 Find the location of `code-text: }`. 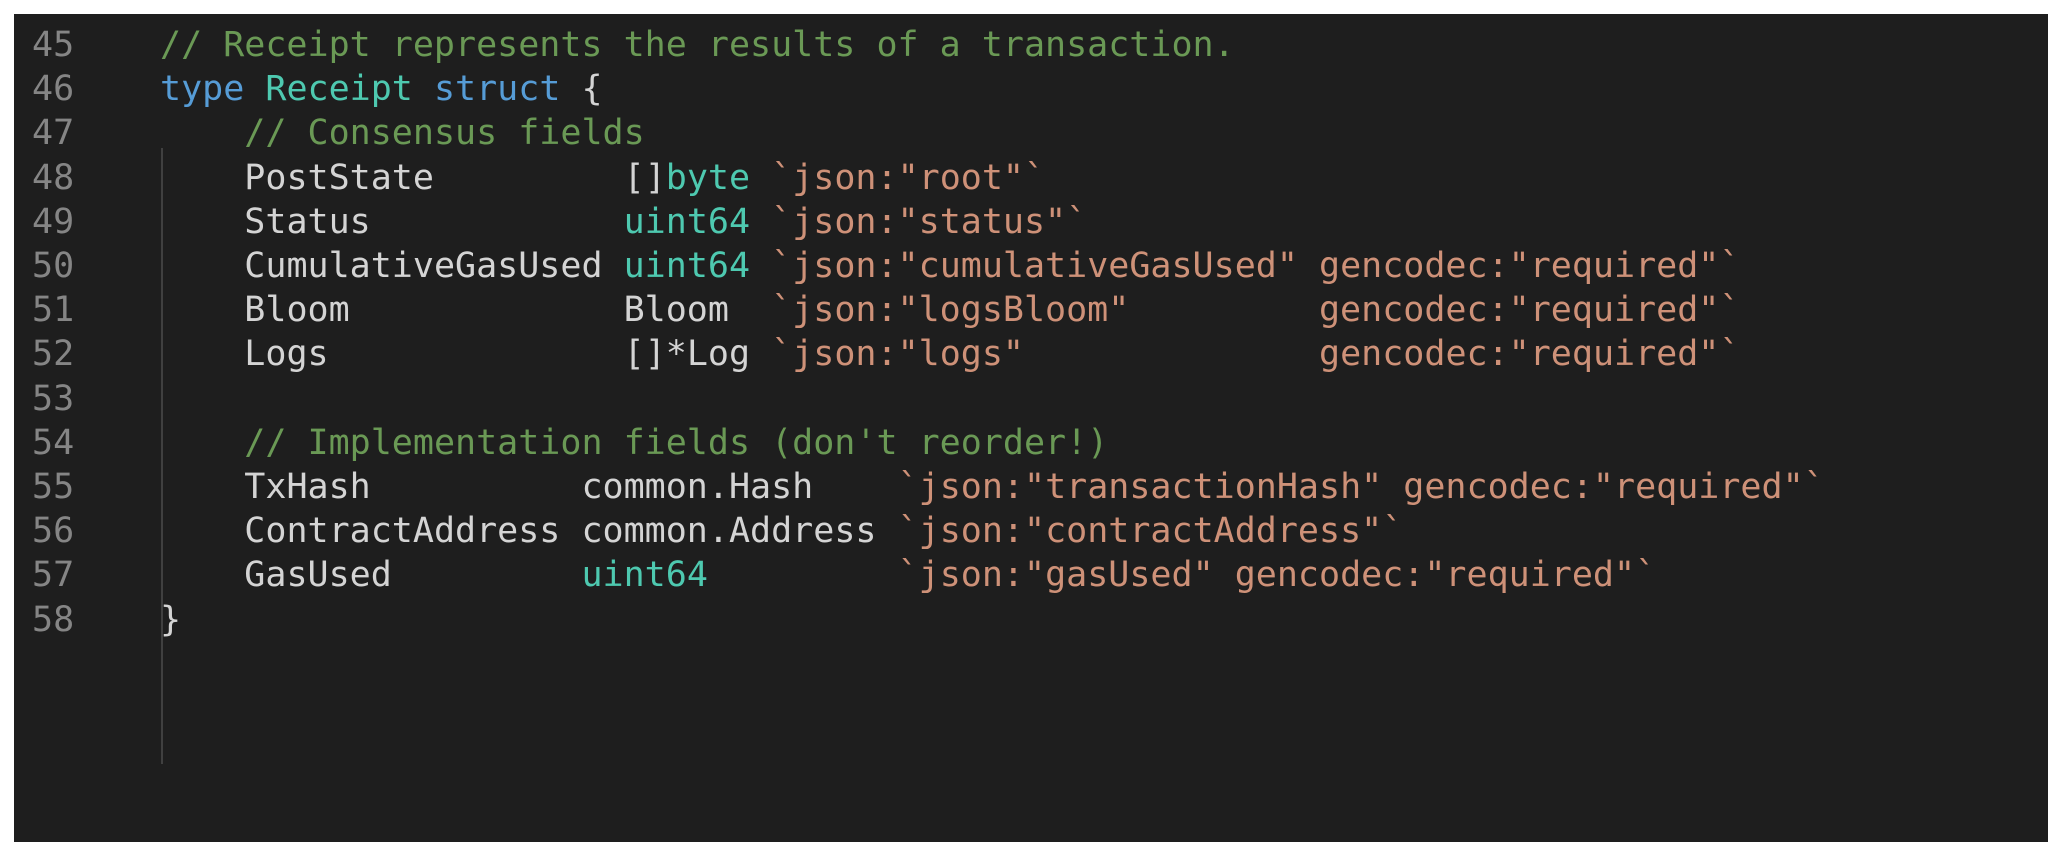

code-text: } is located at coordinates (170, 620).